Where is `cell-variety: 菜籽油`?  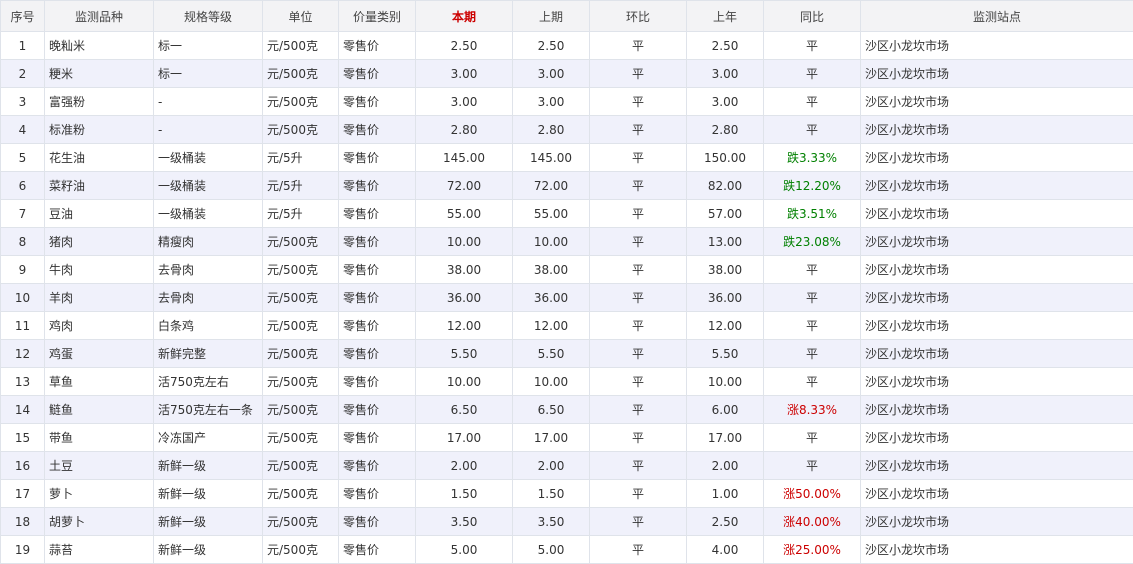 cell-variety: 菜籽油 is located at coordinates (99, 186).